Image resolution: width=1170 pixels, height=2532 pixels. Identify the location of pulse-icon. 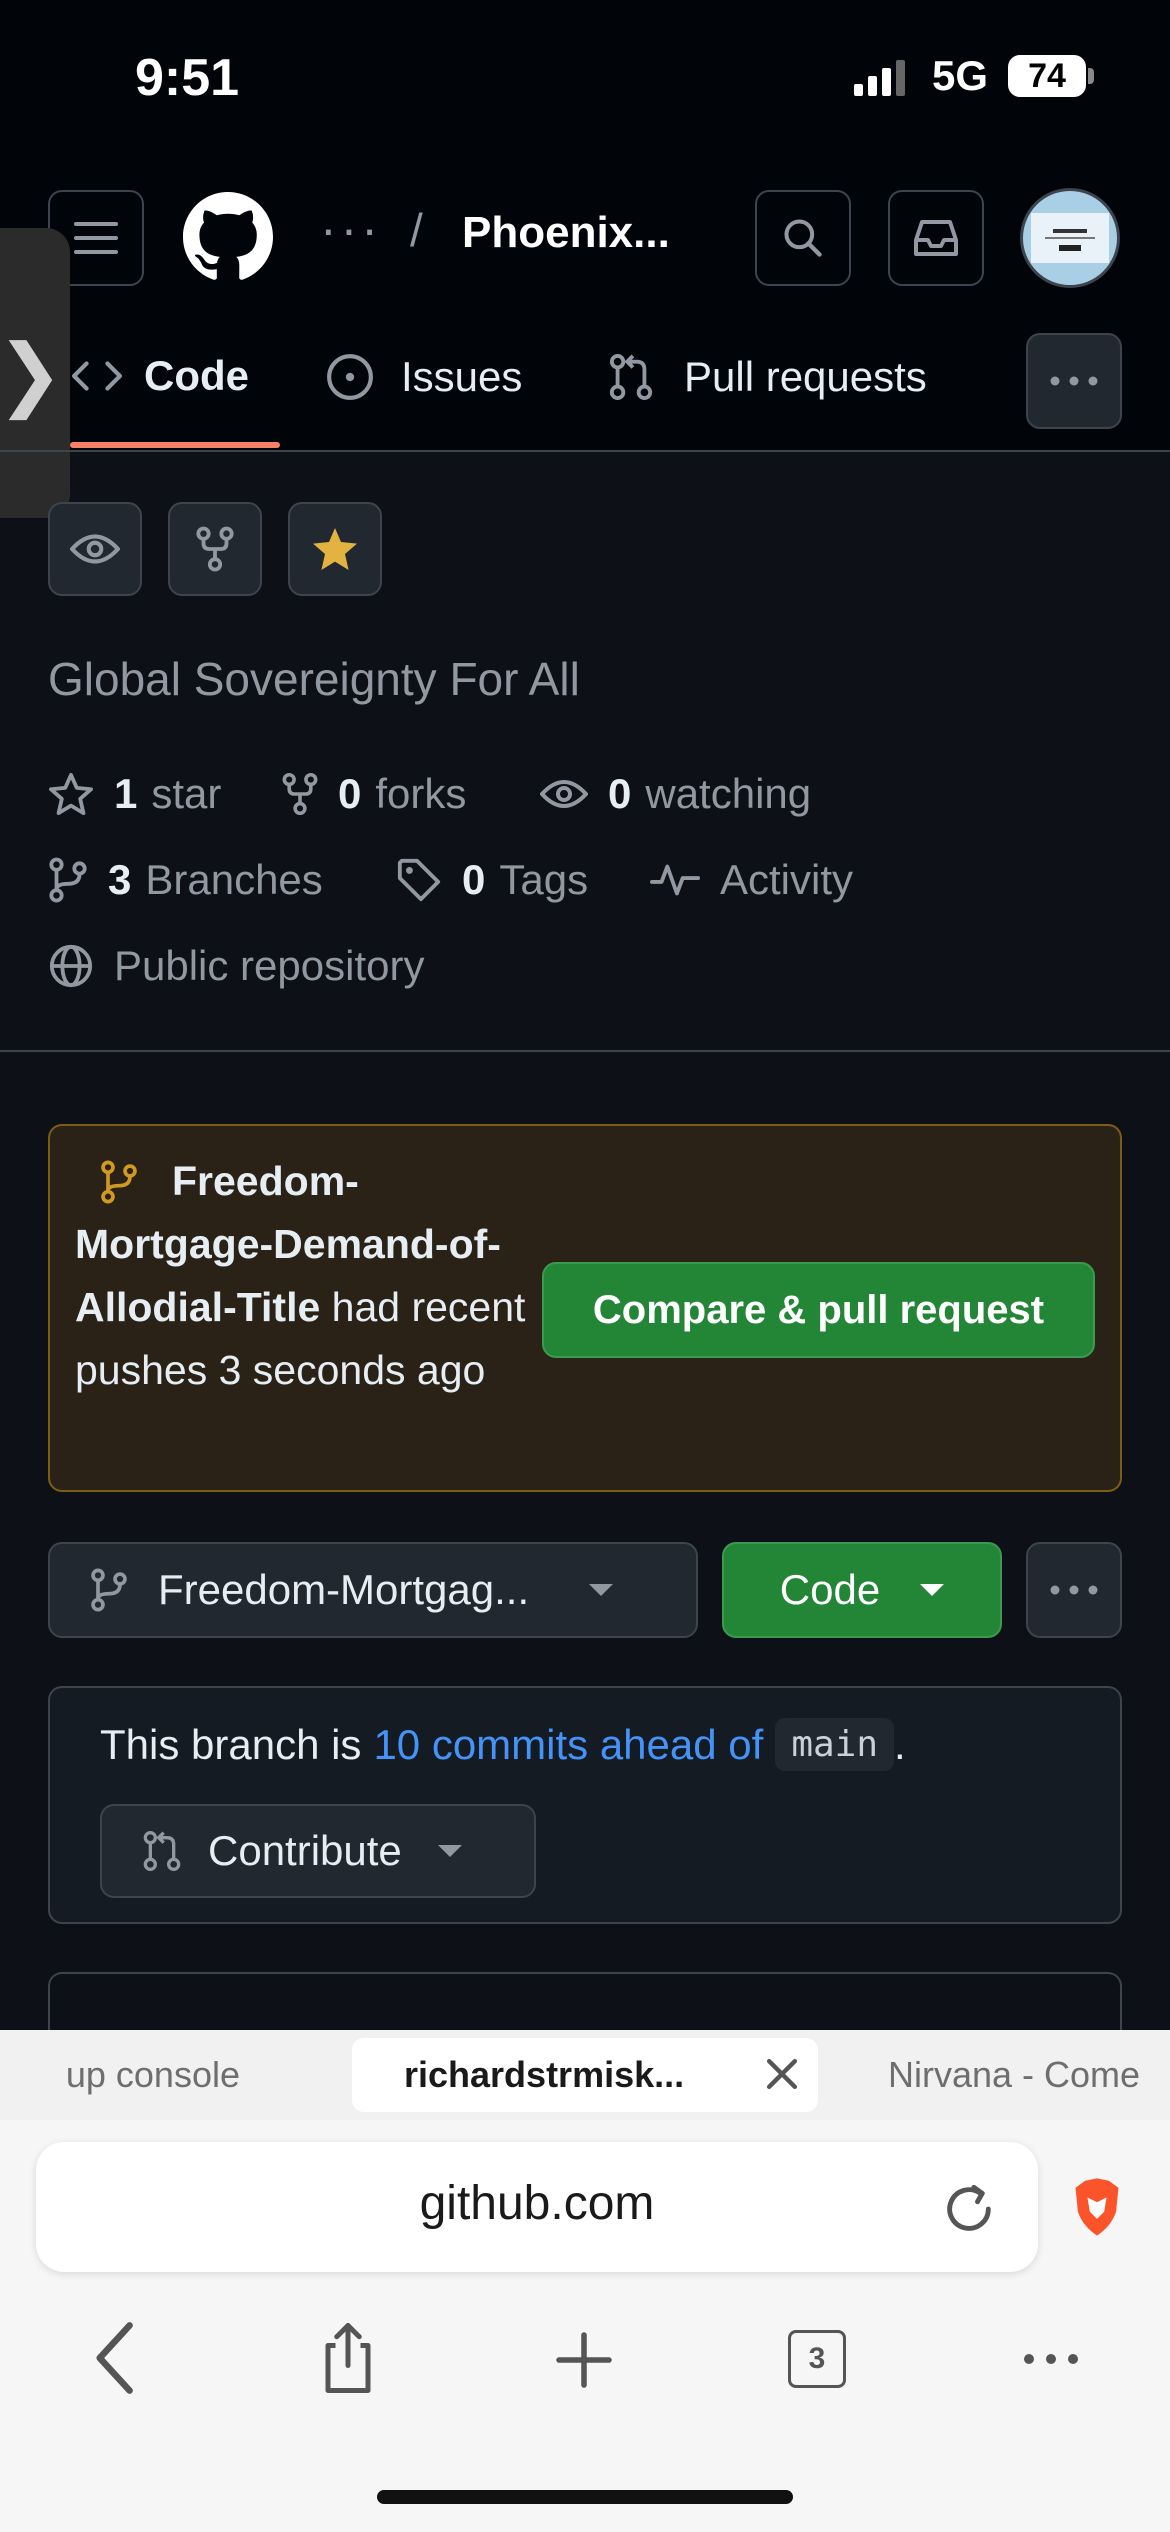
(675, 880).